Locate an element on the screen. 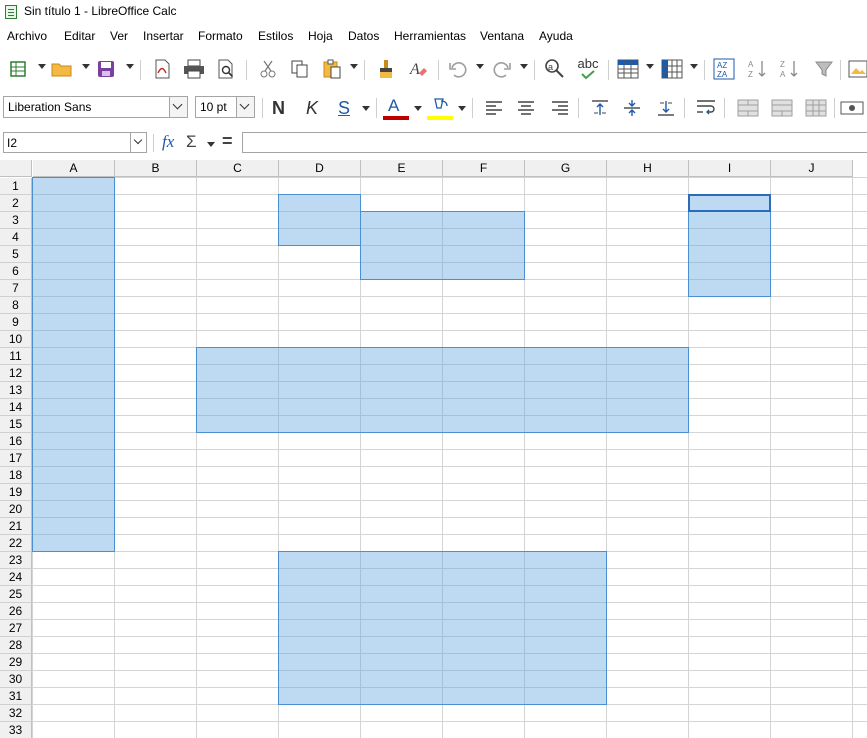 The width and height of the screenshot is (867, 738). row-header-25: 25 is located at coordinates (16, 594).